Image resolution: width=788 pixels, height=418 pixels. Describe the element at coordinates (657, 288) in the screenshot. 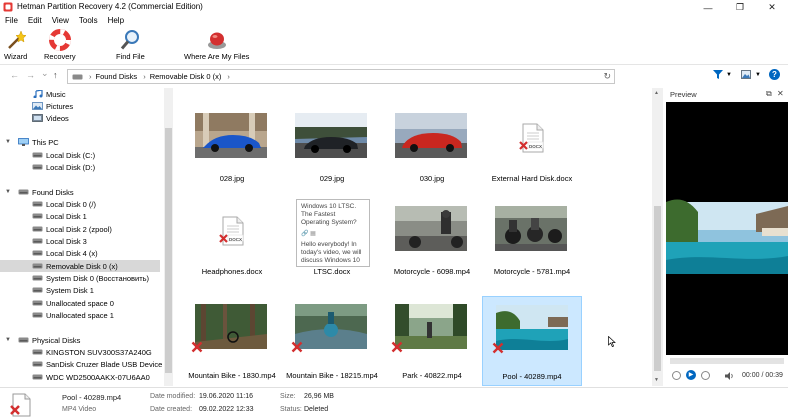

I see `grid-scrollbar-thumb` at that location.